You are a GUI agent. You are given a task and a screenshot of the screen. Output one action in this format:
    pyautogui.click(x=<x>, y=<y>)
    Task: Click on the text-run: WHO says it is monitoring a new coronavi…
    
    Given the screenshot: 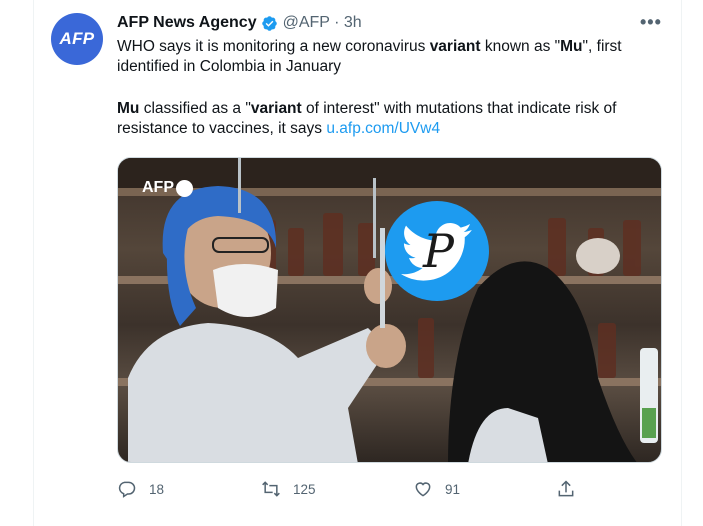 What is the action you would take?
    pyautogui.click(x=273, y=46)
    